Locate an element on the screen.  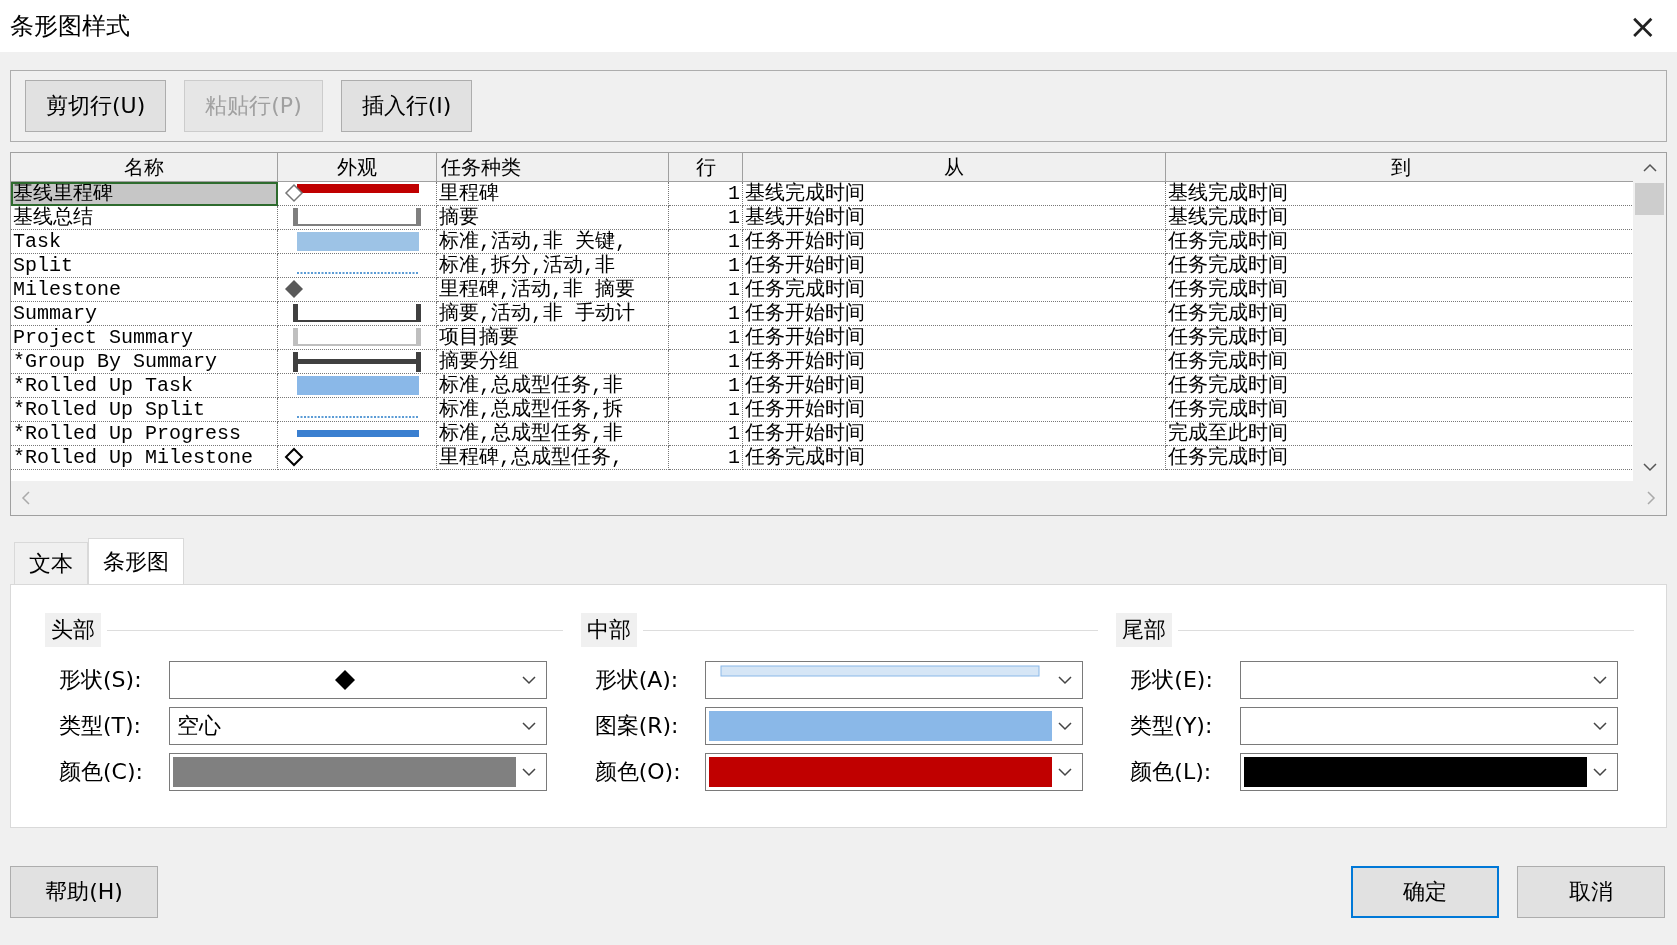
help-button: 帮助(H) is located at coordinates (84, 892).